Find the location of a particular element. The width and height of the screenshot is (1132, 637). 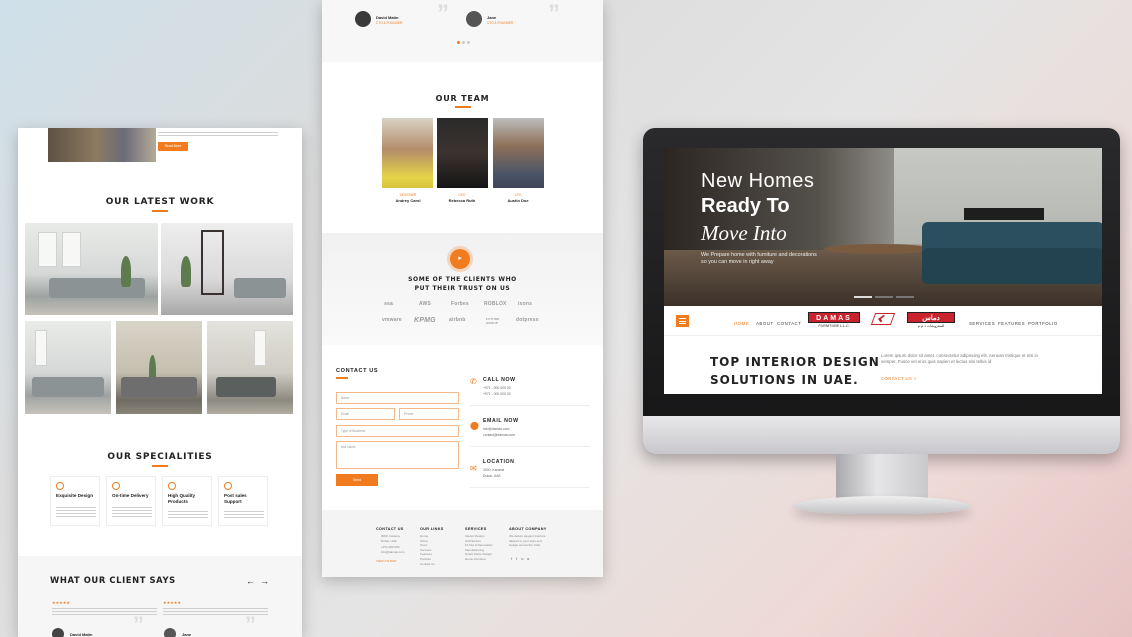

speciality-card-4: Post sales Support is located at coordinates (243, 501).